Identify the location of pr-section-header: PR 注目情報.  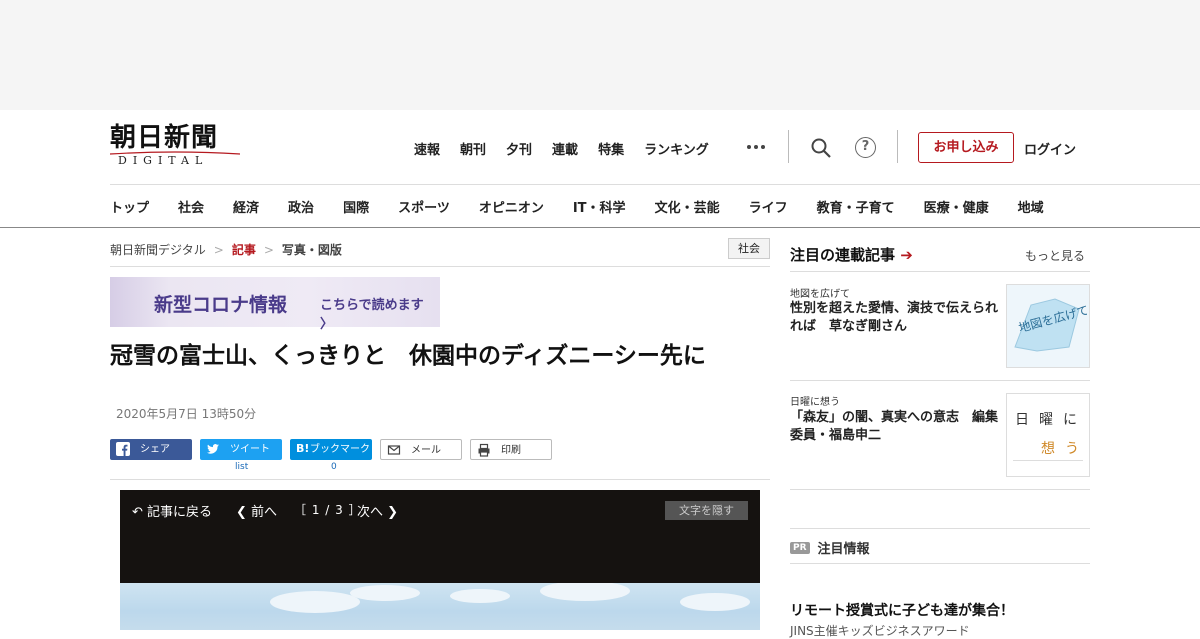
(830, 547).